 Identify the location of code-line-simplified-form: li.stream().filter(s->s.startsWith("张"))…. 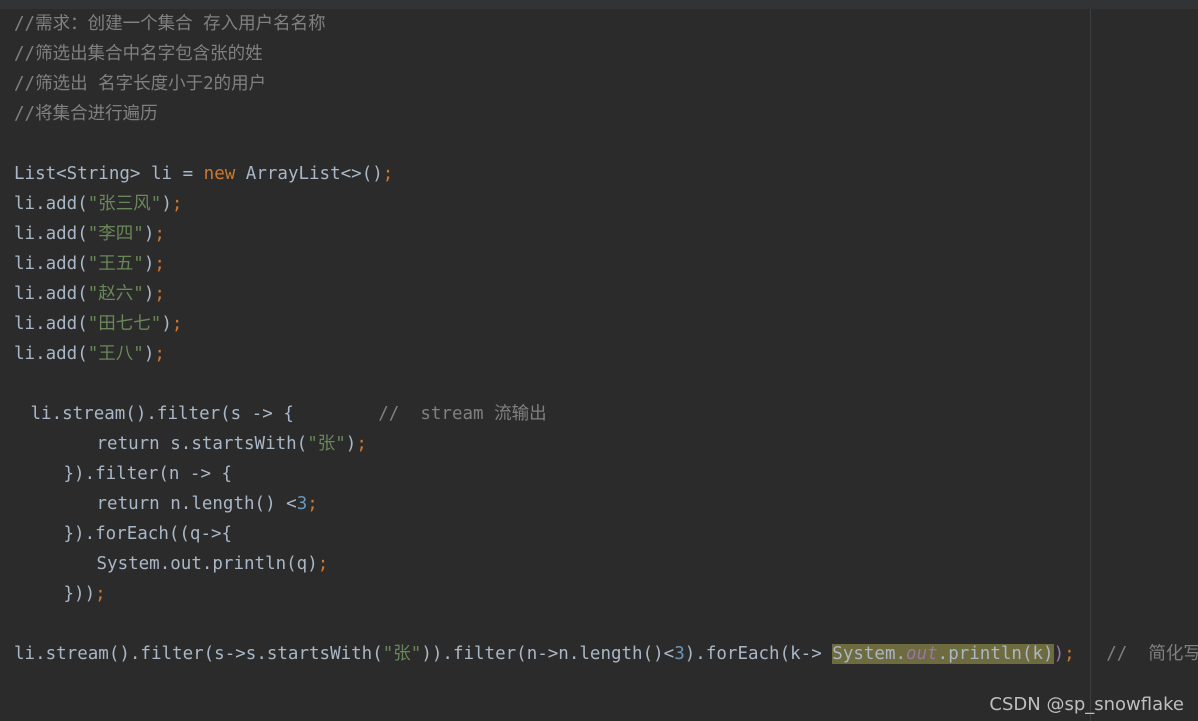
(606, 654).